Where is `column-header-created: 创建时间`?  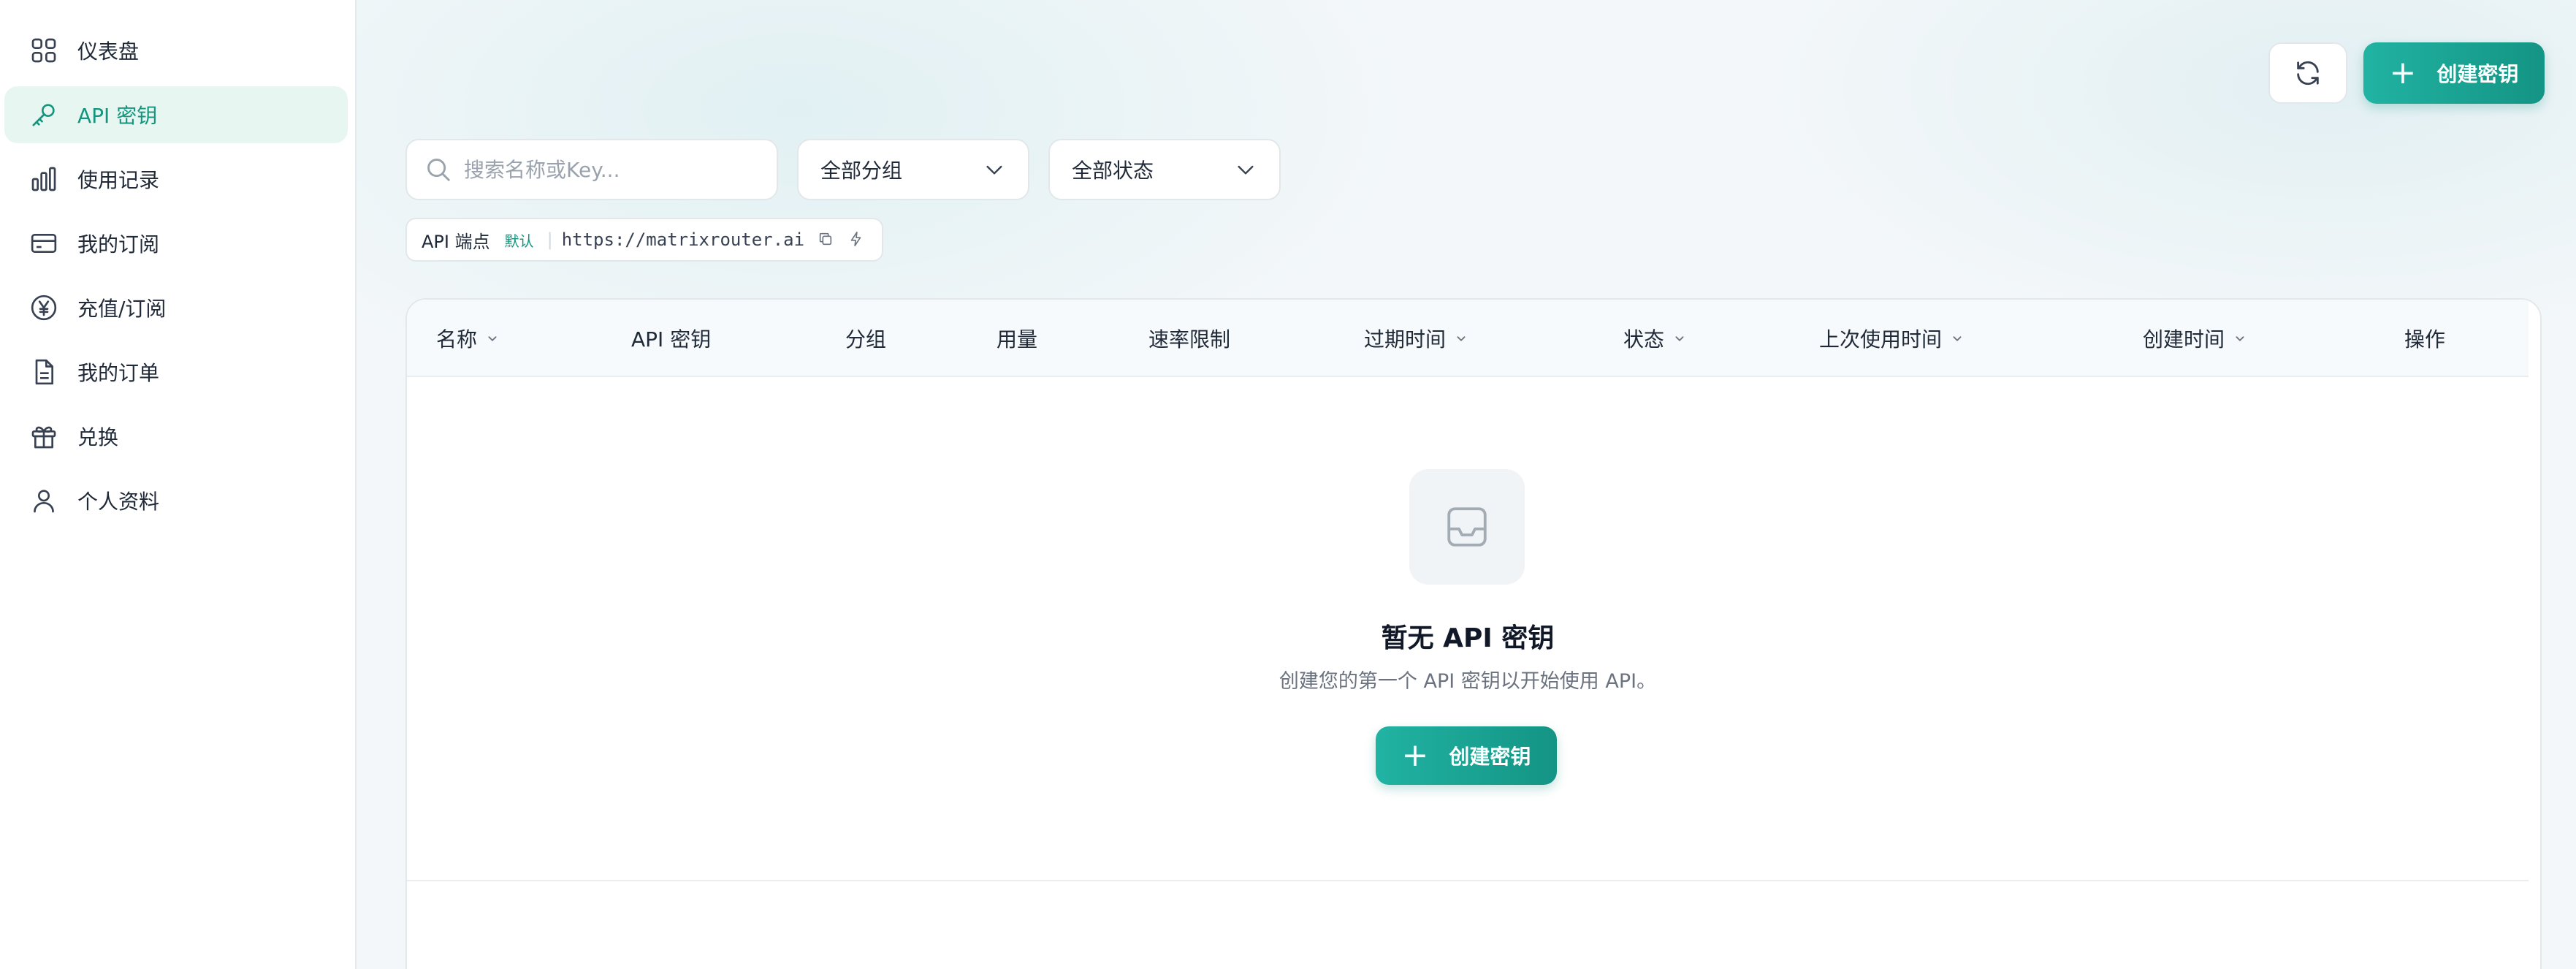 column-header-created: 创建时间 is located at coordinates (2195, 338).